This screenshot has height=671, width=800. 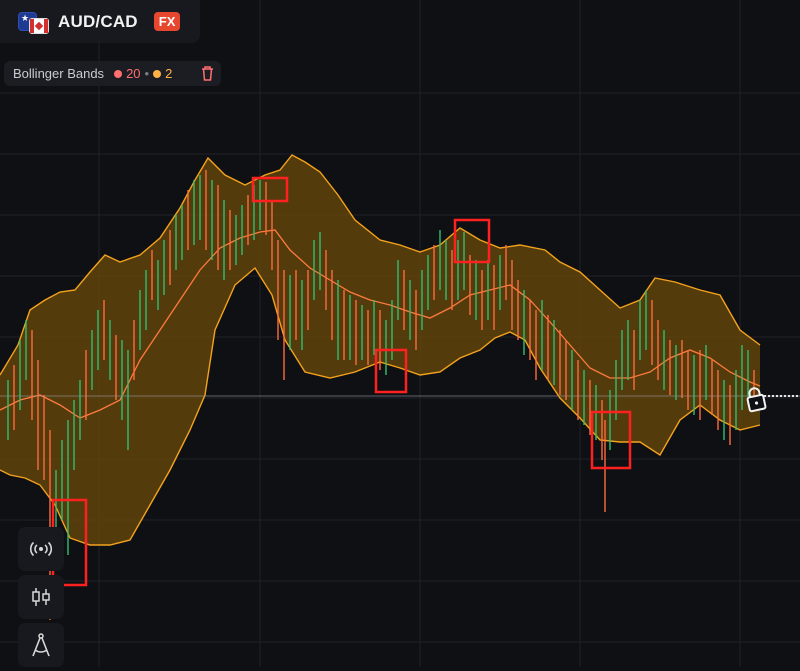 I want to click on indicator-name: Bollinger Bands, so click(x=59, y=73).